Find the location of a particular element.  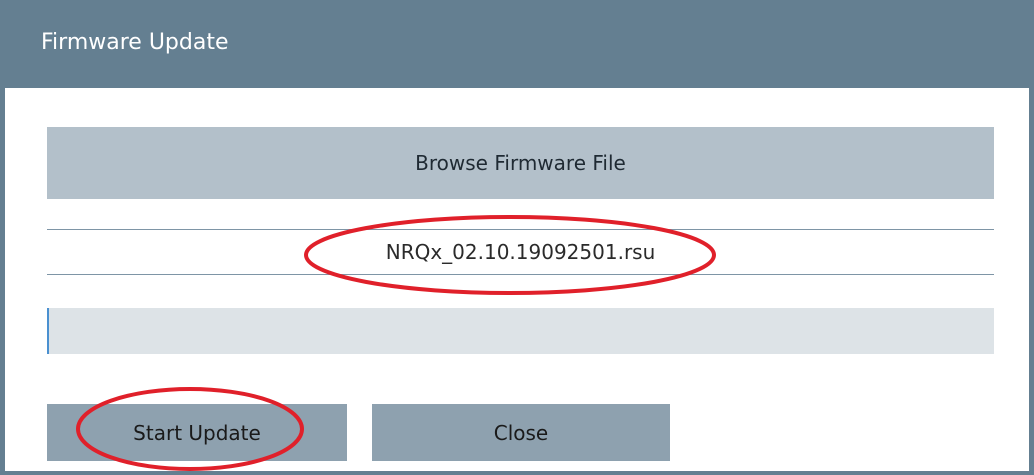

close-button: Close is located at coordinates (521, 432).